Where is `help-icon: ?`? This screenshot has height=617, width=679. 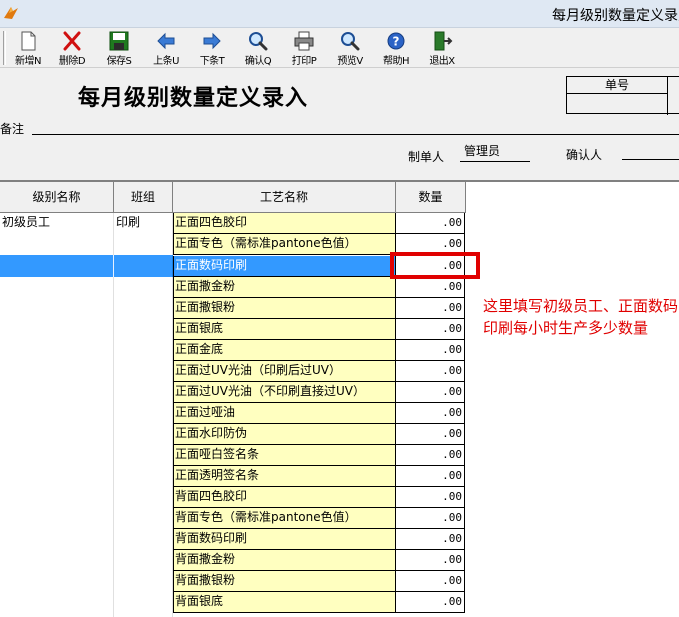
help-icon: ? is located at coordinates (396, 41).